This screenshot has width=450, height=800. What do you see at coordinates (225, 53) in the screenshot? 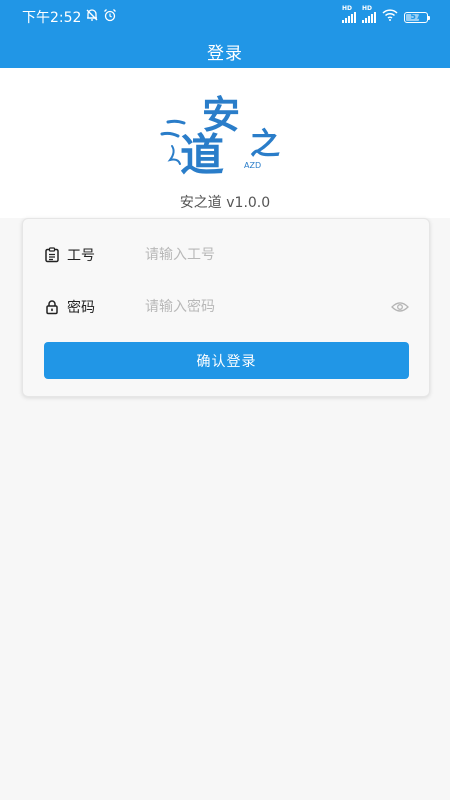
I see `page-title: 登录` at bounding box center [225, 53].